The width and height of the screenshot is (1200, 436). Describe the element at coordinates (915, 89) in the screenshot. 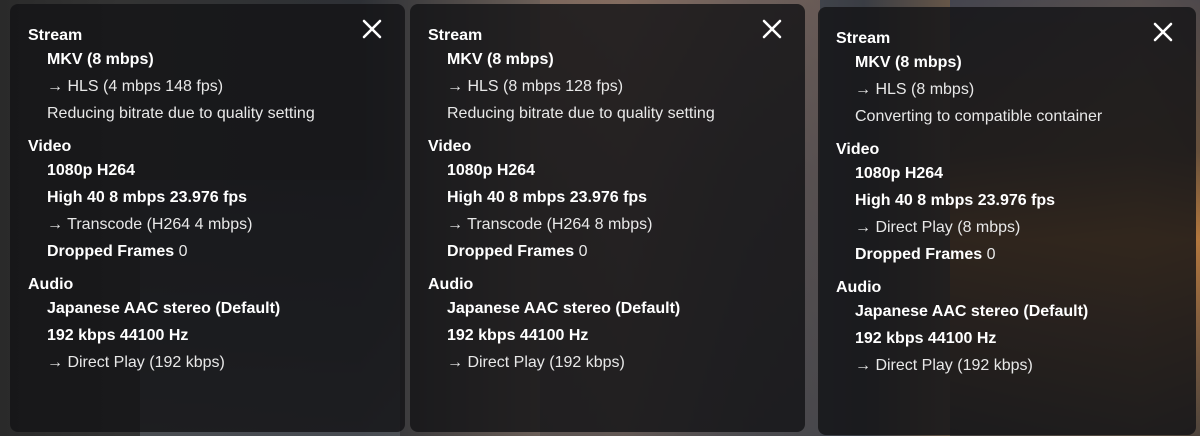

I see `stream-target: → HLS (8 mbps)` at that location.